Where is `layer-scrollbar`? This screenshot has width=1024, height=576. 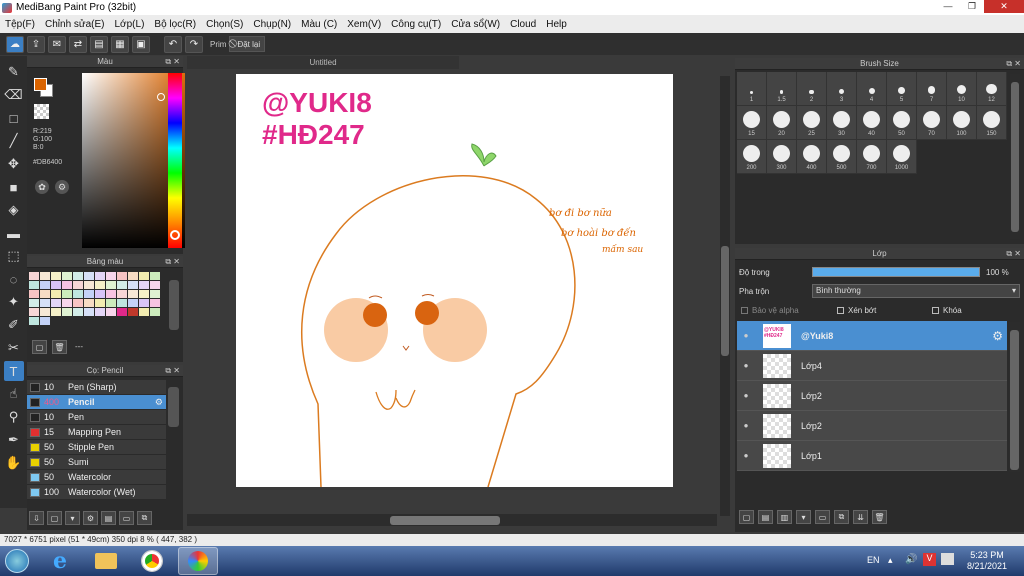 layer-scrollbar is located at coordinates (1014, 397).